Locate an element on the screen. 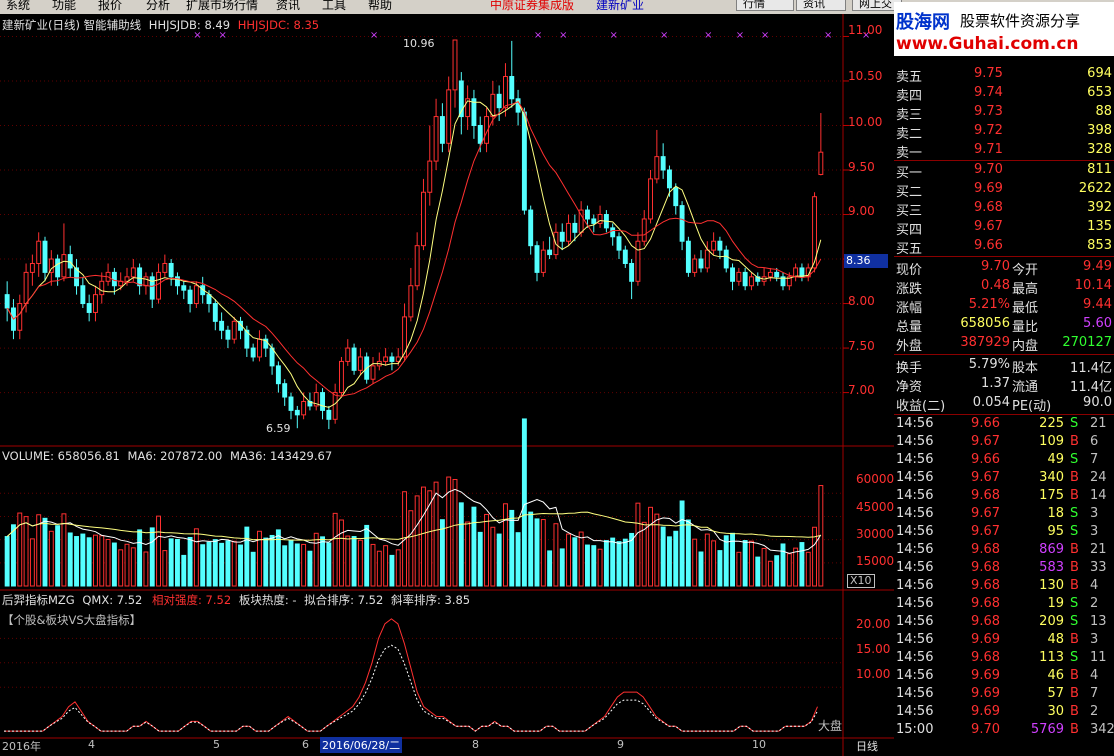  period-label: 日线 is located at coordinates (867, 746).